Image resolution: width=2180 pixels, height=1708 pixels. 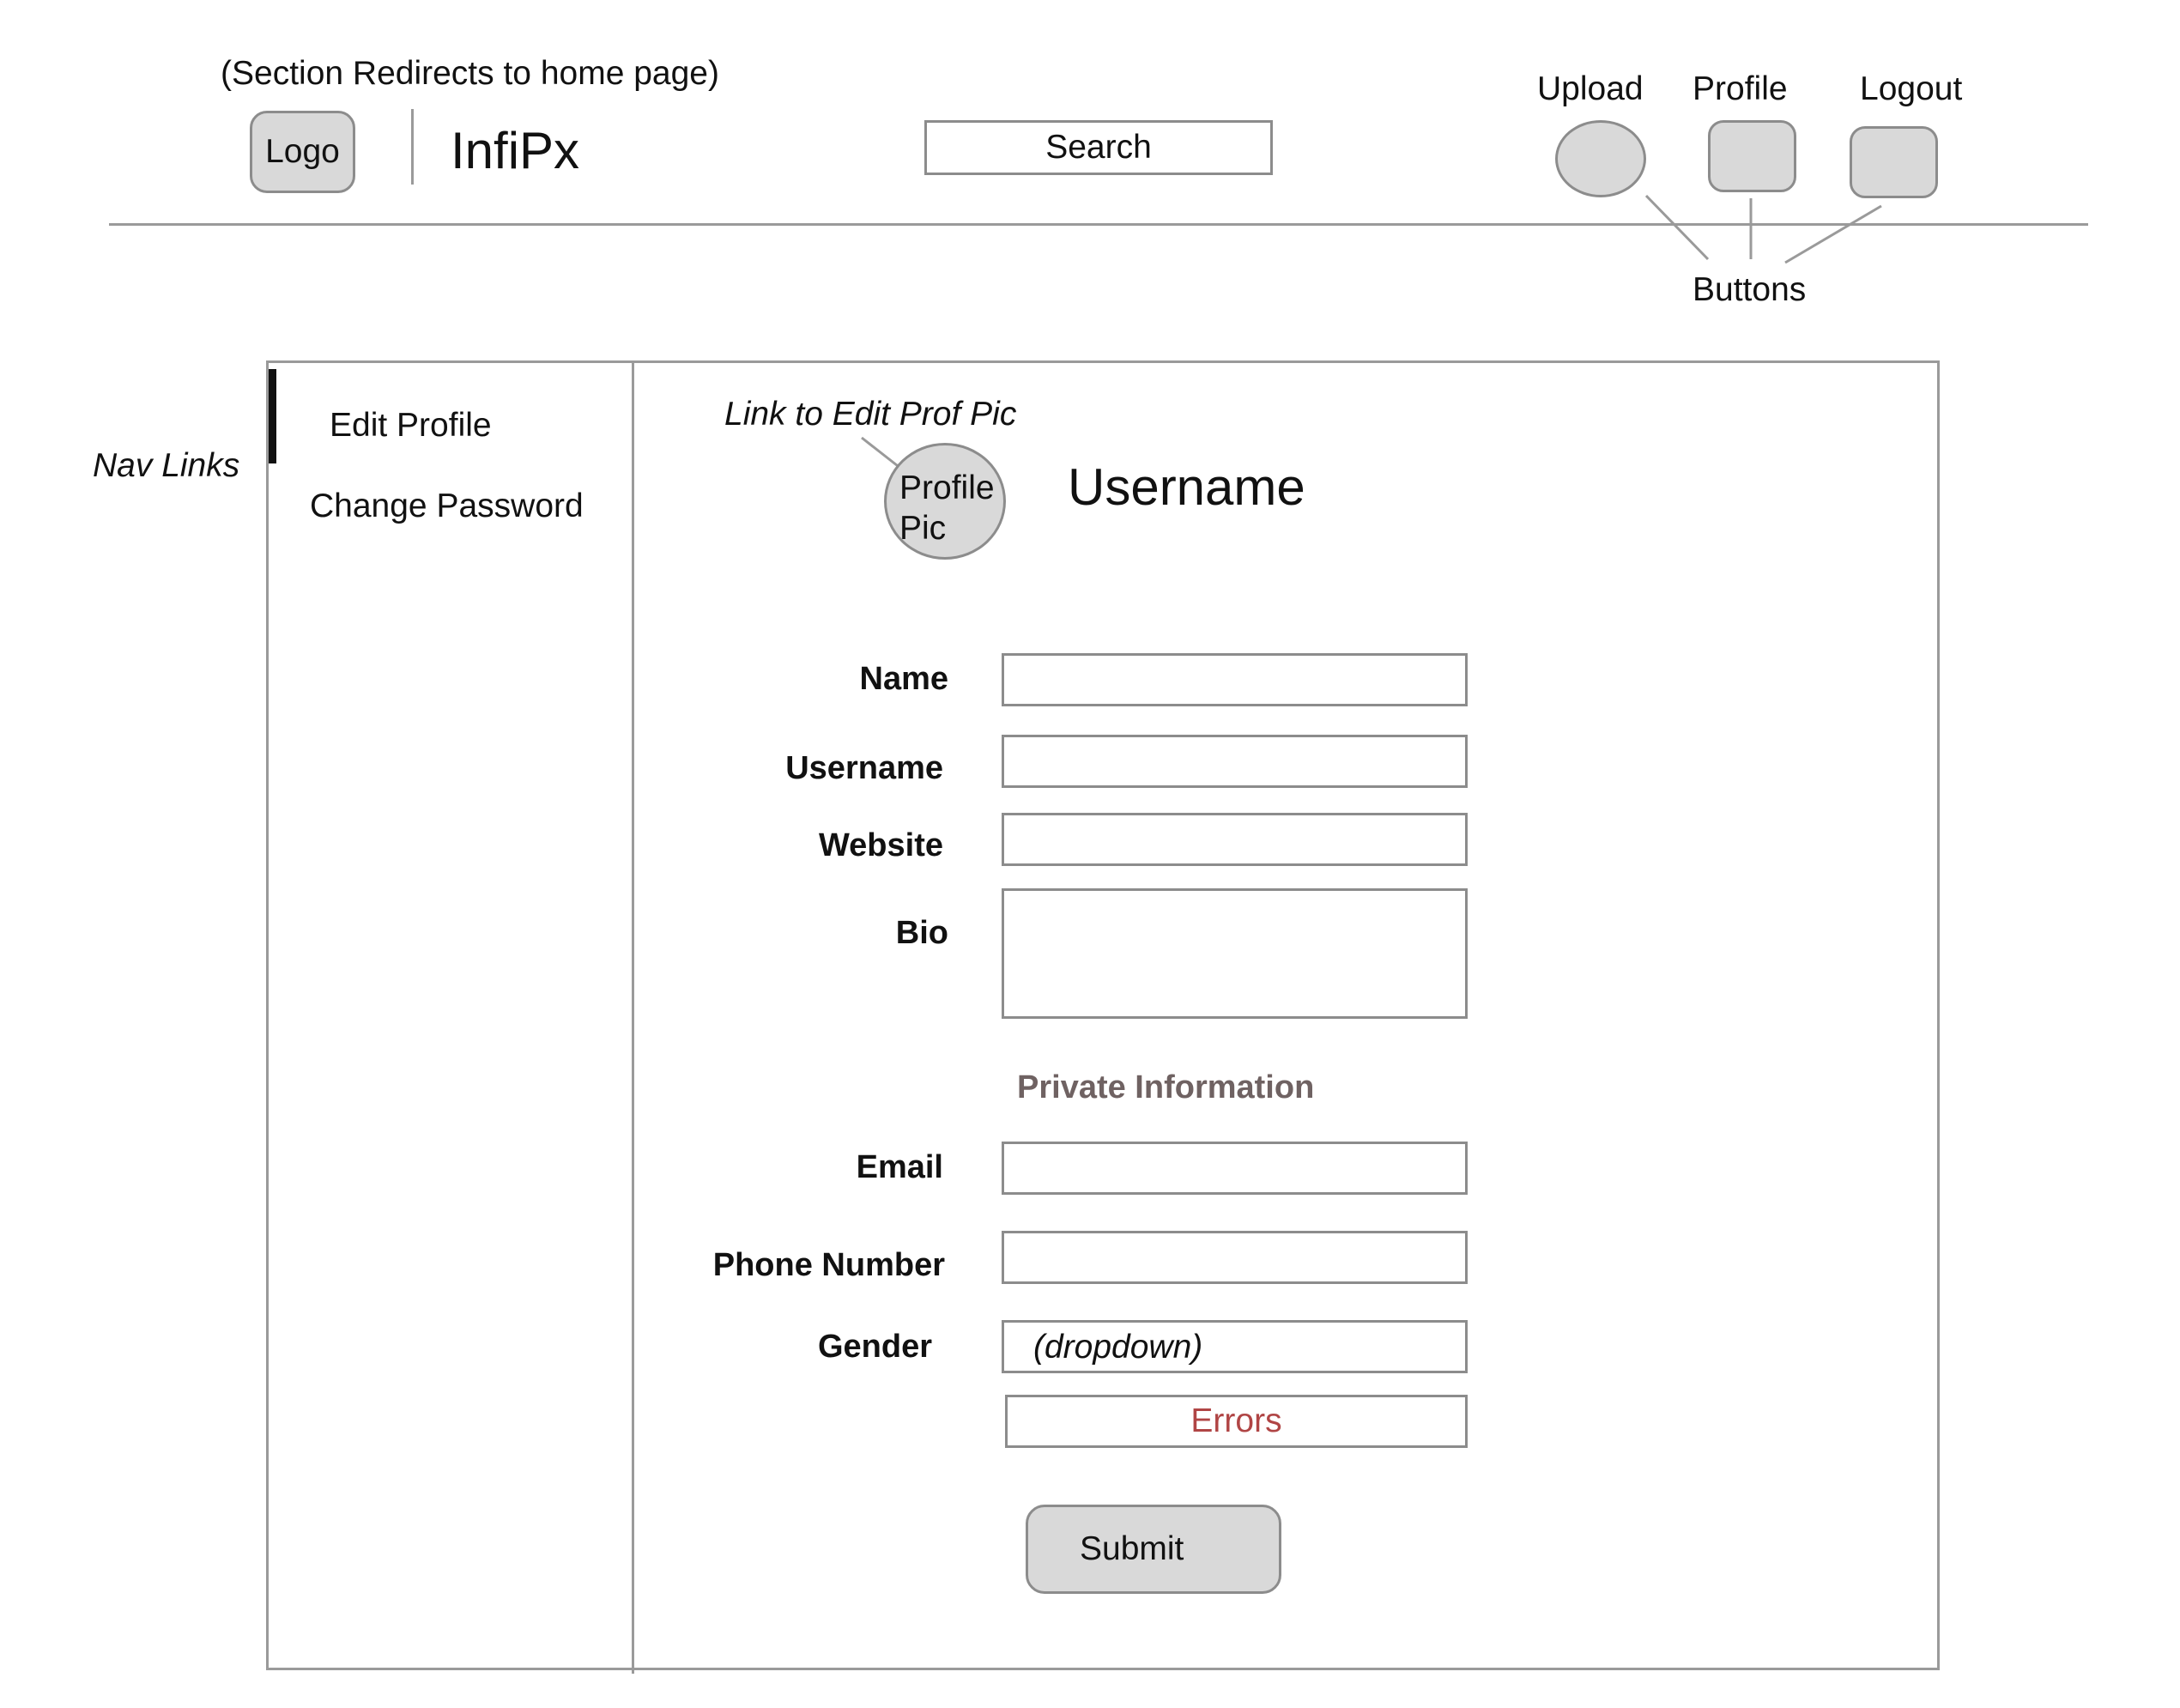 I want to click on buttons-annotation: Buttons, so click(x=1750, y=289).